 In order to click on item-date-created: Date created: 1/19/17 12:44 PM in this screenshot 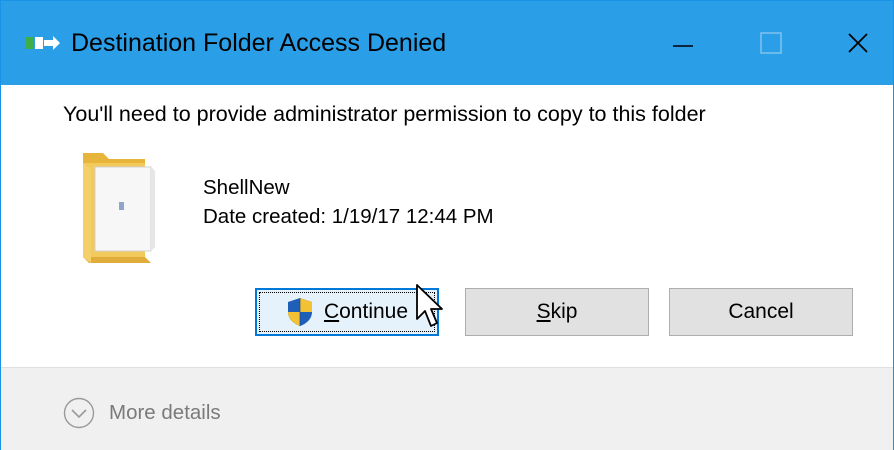, I will do `click(348, 216)`.